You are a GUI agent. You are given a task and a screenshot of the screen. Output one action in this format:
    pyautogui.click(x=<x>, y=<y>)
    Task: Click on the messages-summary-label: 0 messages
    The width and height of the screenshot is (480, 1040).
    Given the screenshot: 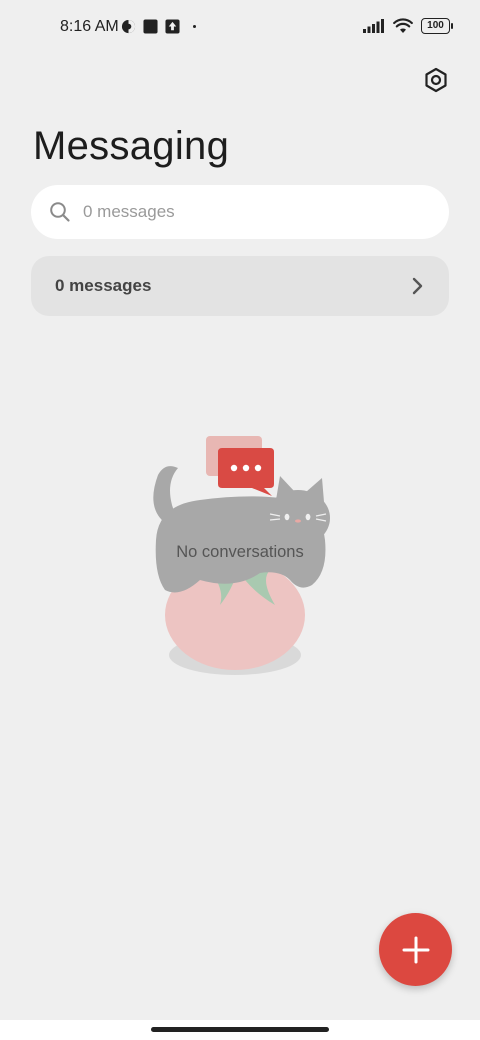 What is the action you would take?
    pyautogui.click(x=103, y=285)
    